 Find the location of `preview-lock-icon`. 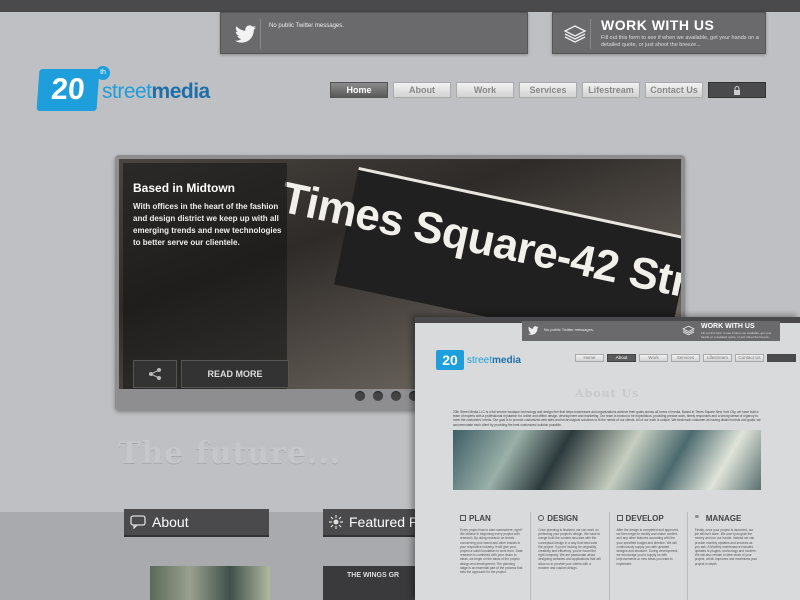

preview-lock-icon is located at coordinates (781, 358).